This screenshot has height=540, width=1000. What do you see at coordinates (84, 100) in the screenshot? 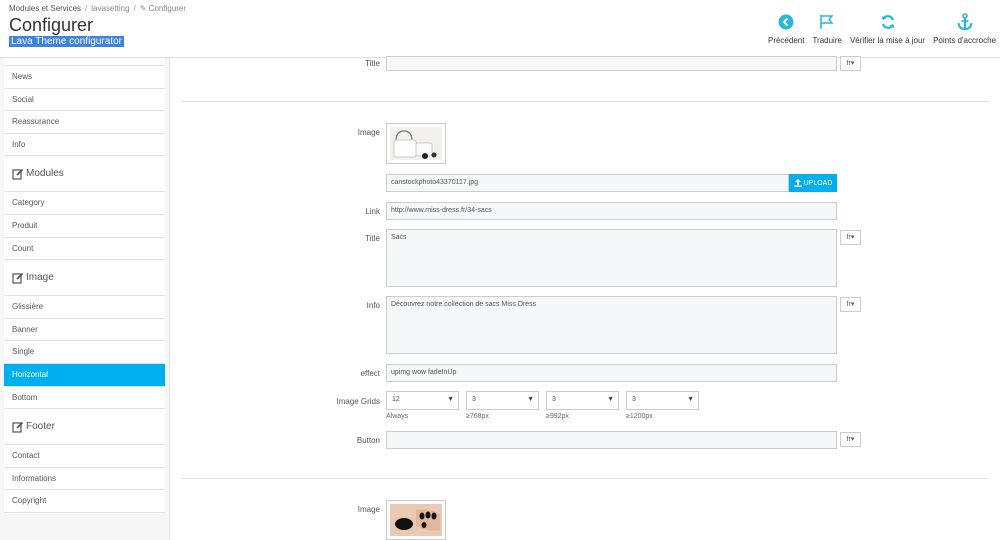
I see `sidebar-item-social: Social` at bounding box center [84, 100].